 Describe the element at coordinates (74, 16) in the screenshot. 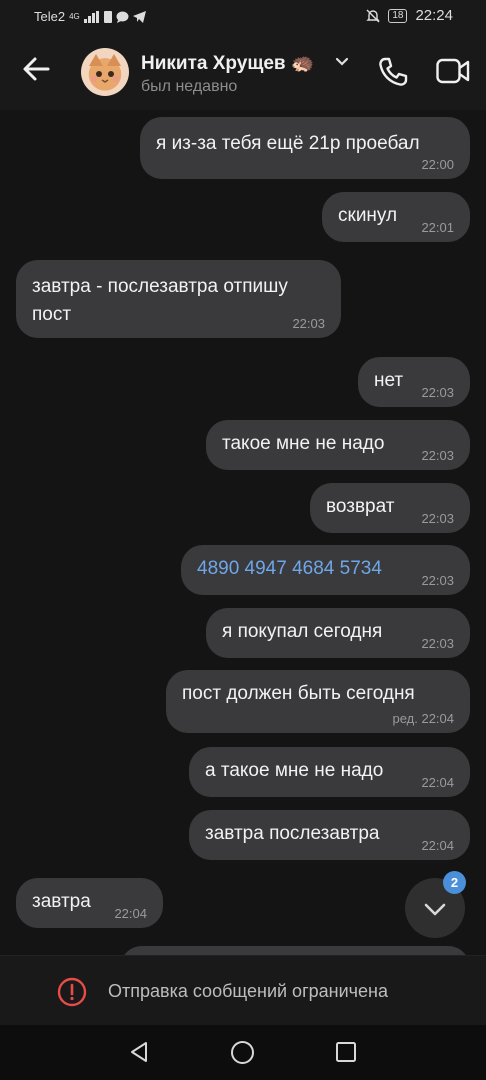

I see `network-label: 4G` at that location.